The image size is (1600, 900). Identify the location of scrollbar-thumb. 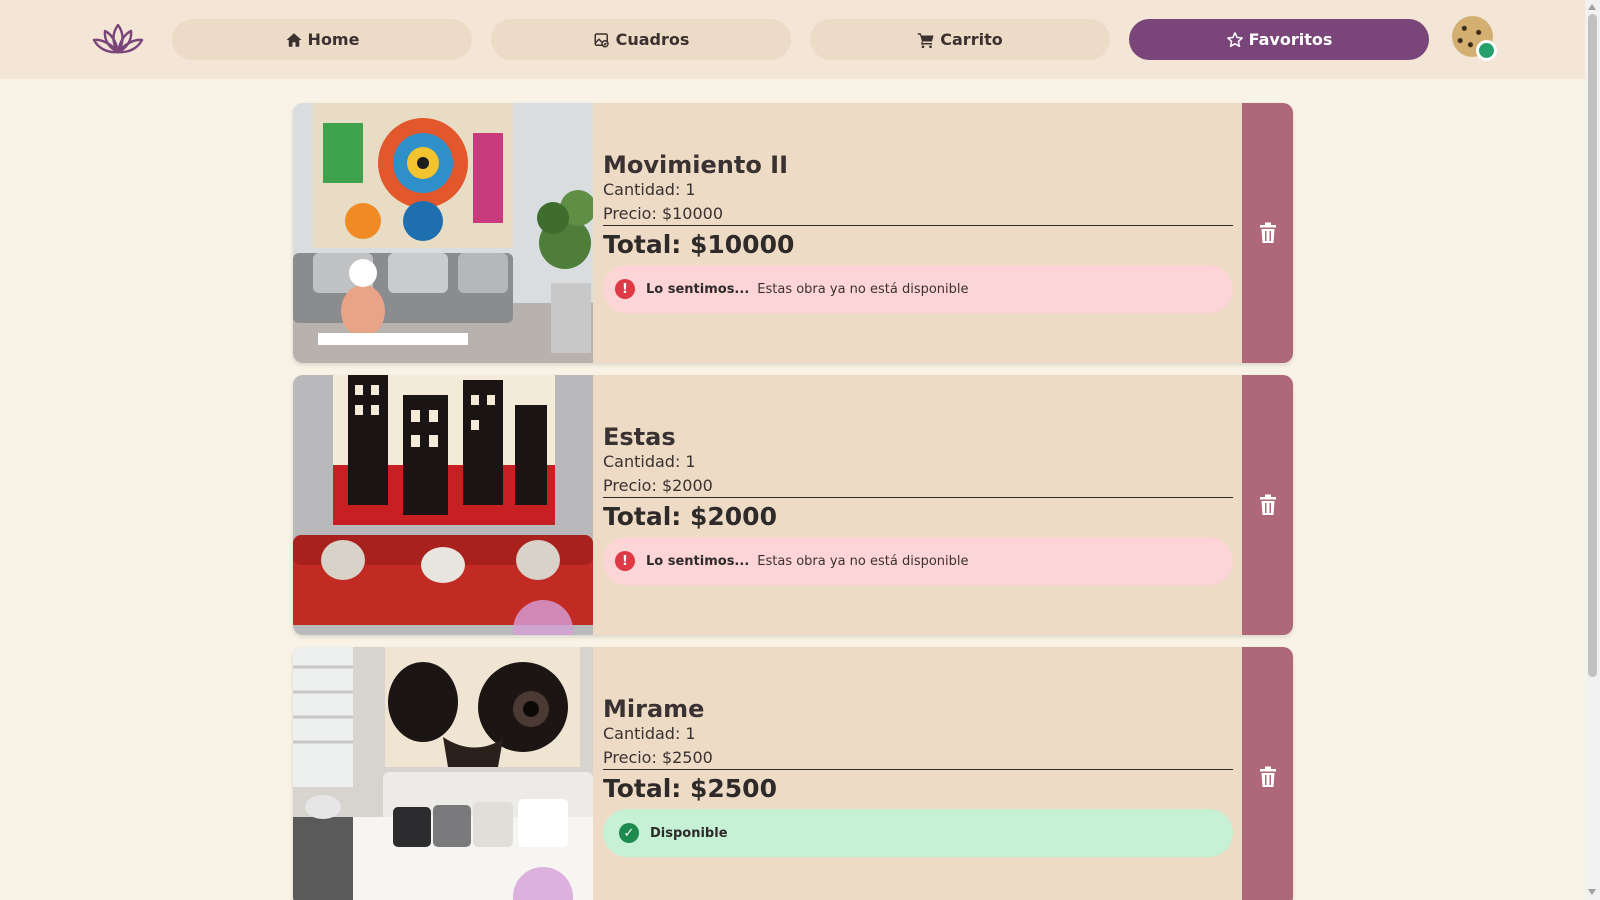
(1592, 345).